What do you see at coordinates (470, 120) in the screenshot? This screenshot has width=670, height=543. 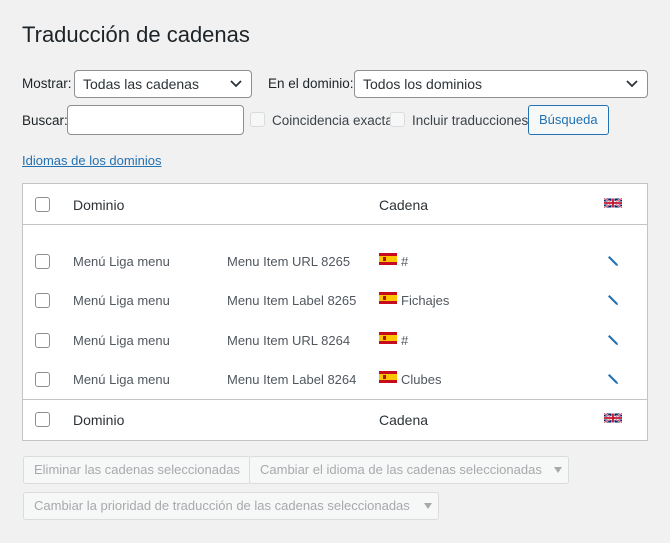 I see `include-translations-label: Incluir traducciones` at bounding box center [470, 120].